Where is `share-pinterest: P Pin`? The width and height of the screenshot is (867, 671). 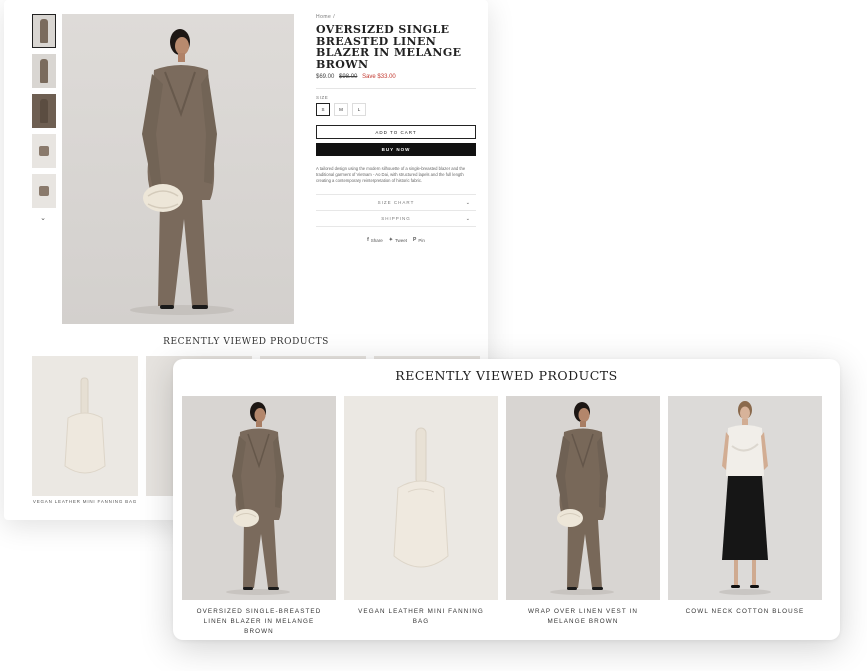
share-pinterest: P Pin is located at coordinates (419, 240).